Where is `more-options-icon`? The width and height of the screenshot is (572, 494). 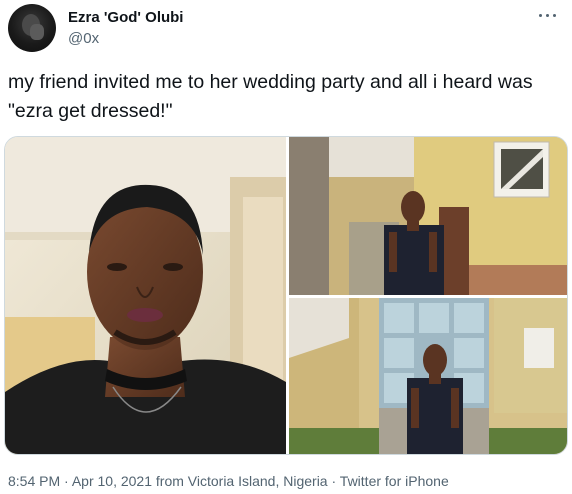
more-options-icon is located at coordinates (548, 15).